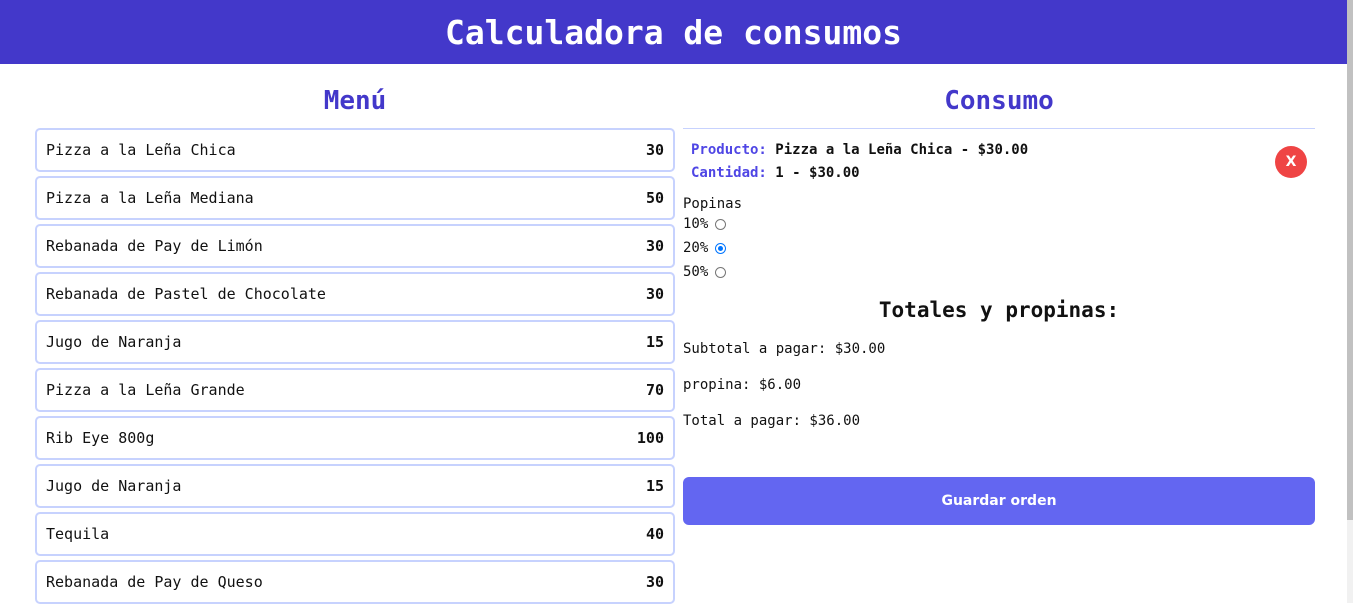 The height and width of the screenshot is (608, 1353). I want to click on menu-item-name: Pizza a la Leña Grande, so click(145, 390).